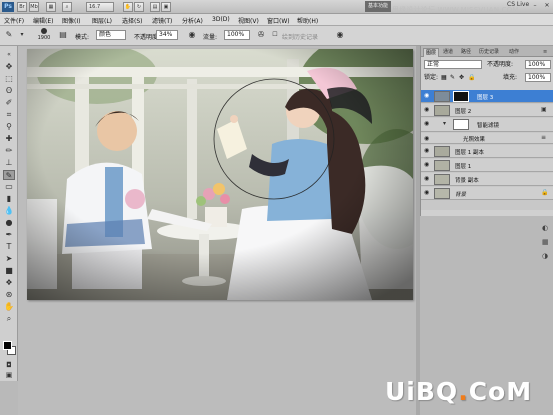  What do you see at coordinates (192, 35) in the screenshot?
I see `tablet-opacity-icon: ◉` at bounding box center [192, 35].